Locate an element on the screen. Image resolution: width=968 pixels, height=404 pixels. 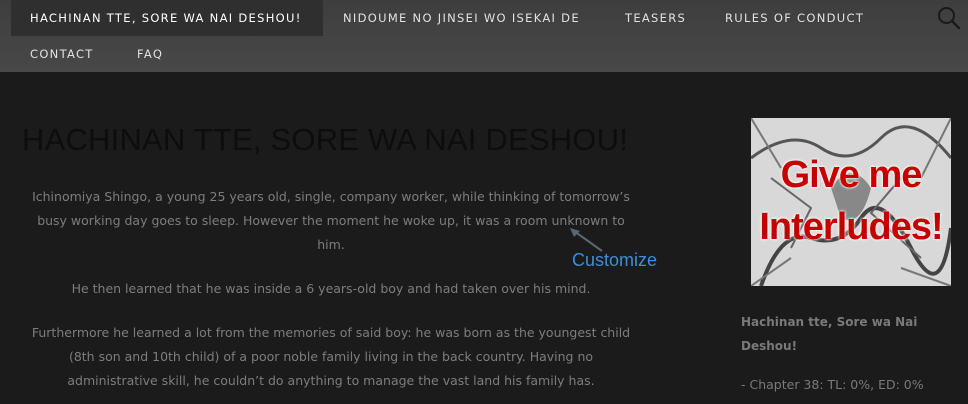
search-icon is located at coordinates (949, 18).